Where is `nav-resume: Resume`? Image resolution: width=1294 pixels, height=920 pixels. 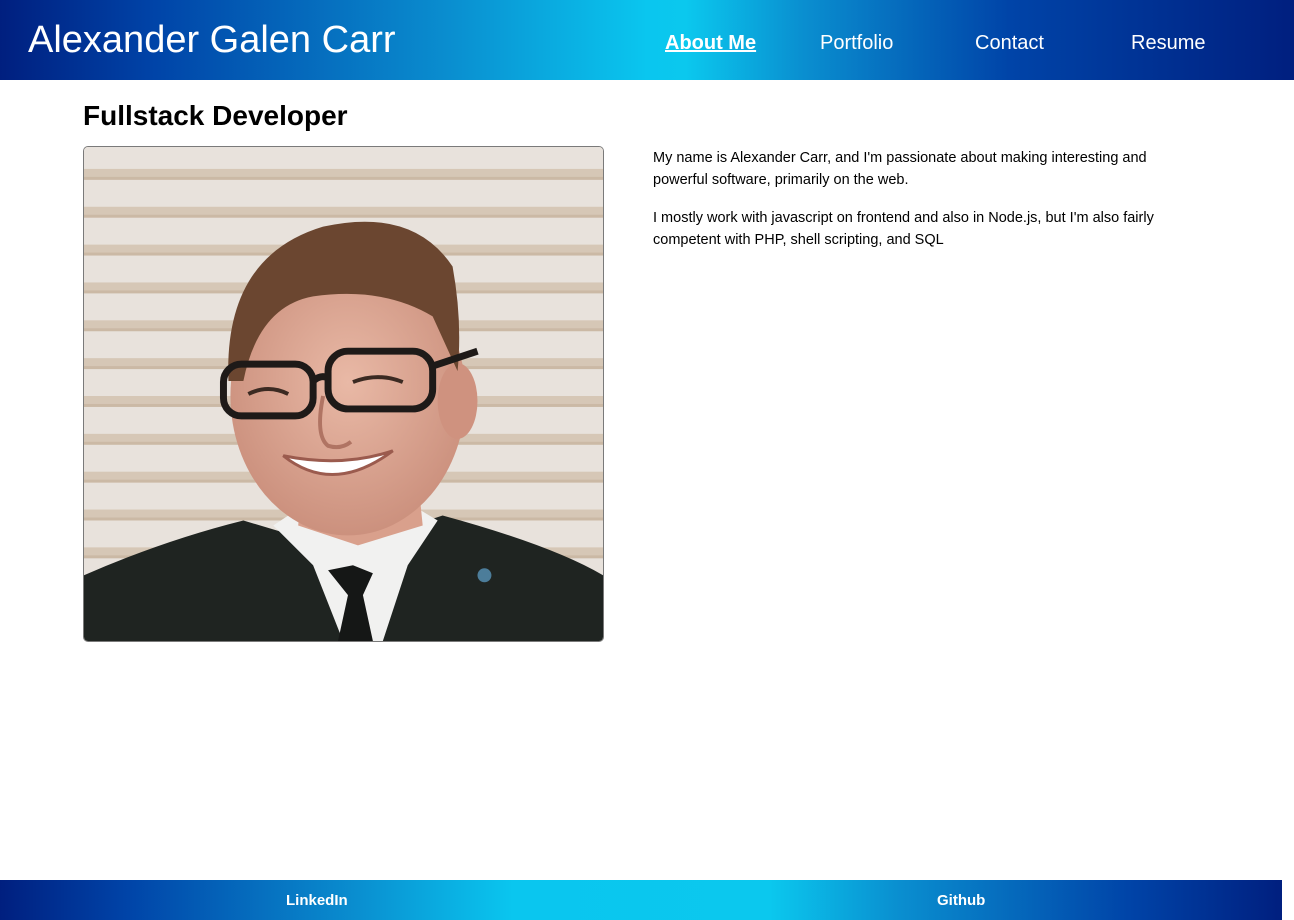
nav-resume: Resume is located at coordinates (1168, 43).